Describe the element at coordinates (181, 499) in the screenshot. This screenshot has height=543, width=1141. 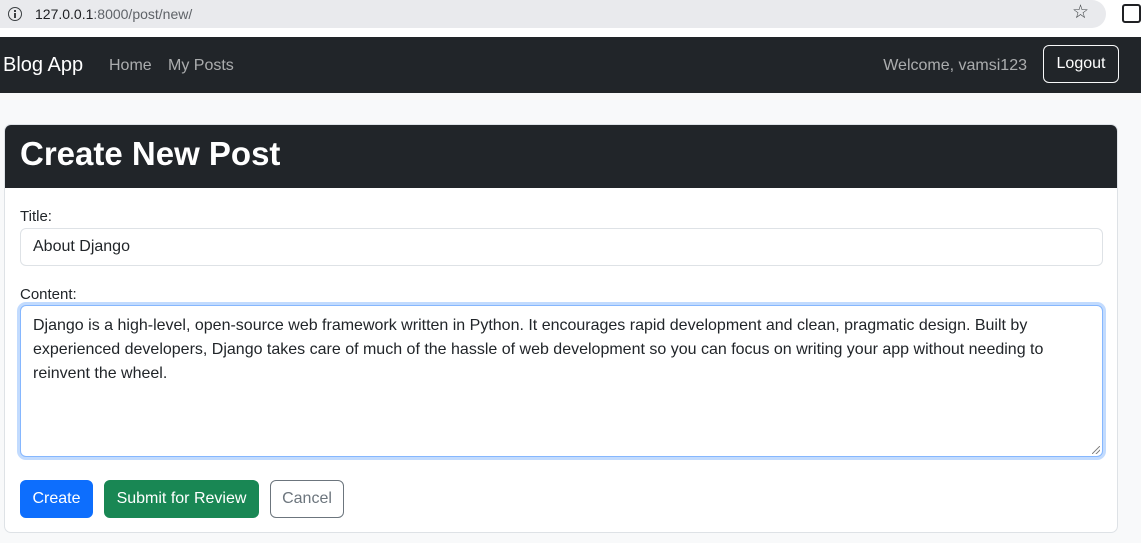
I see `submit-for-review-button: Submit for Review` at that location.